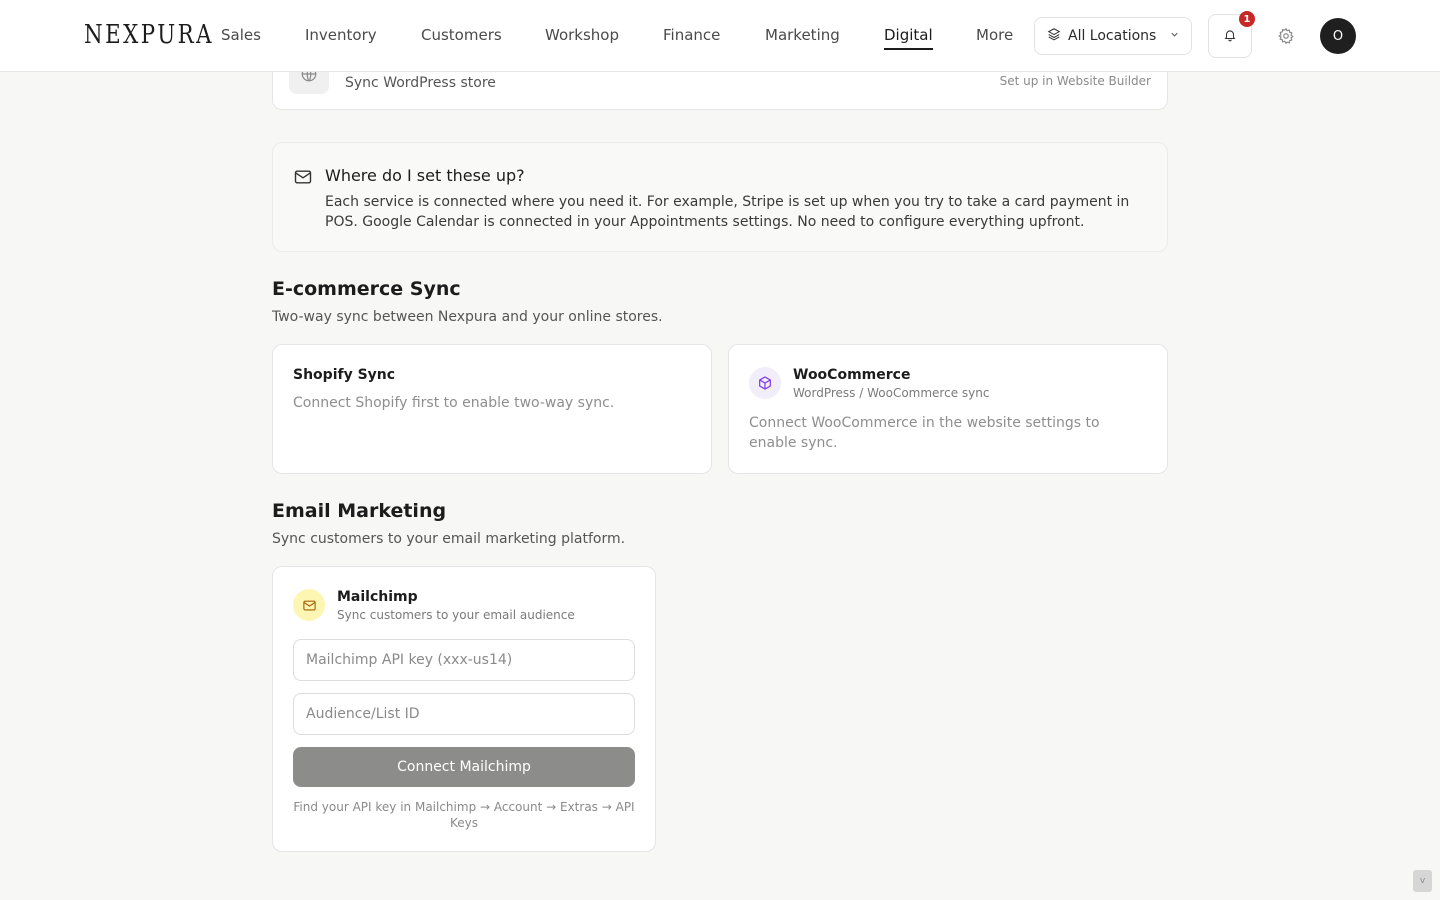  What do you see at coordinates (908, 38) in the screenshot?
I see `nav-item-digital: Digital` at bounding box center [908, 38].